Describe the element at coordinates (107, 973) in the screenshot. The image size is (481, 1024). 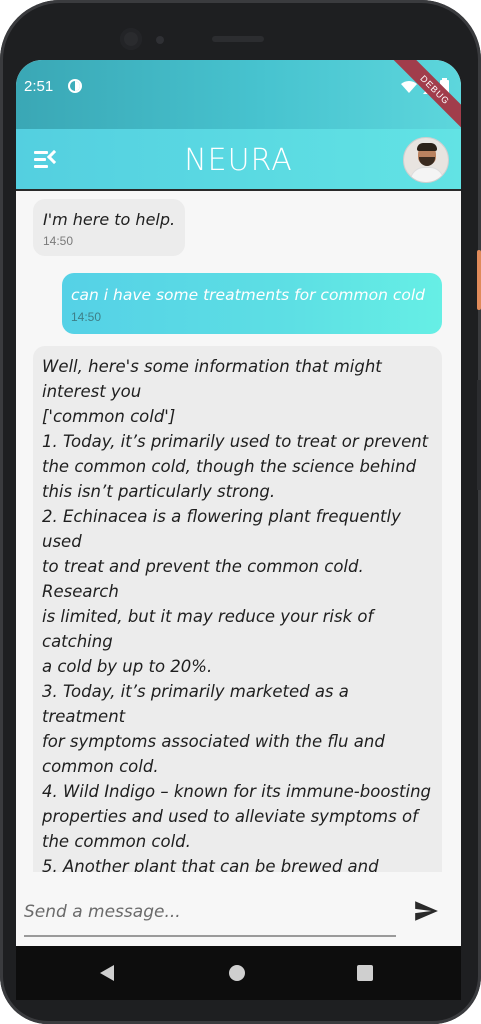
I see `nav-back-icon` at that location.